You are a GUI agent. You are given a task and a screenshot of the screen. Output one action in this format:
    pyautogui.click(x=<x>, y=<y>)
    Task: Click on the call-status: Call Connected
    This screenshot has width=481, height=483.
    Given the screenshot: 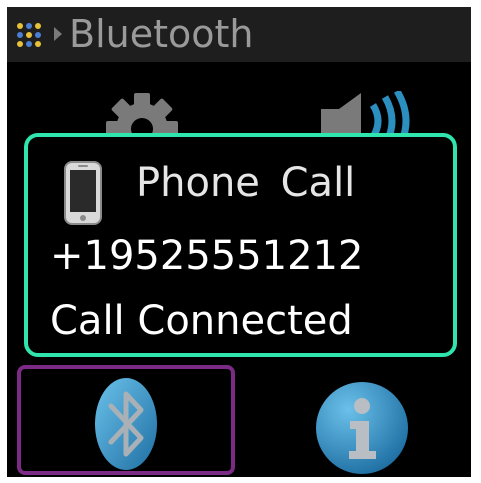 What is the action you would take?
    pyautogui.click(x=201, y=321)
    